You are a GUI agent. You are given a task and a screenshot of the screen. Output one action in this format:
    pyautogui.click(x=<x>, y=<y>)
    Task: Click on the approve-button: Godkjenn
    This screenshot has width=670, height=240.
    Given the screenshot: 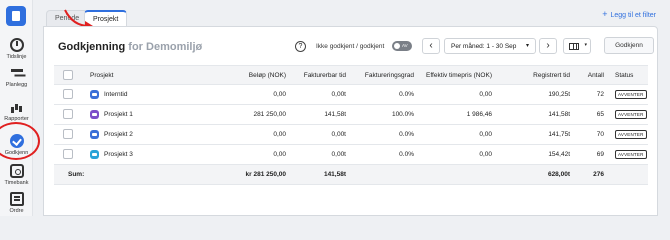 What is the action you would take?
    pyautogui.click(x=629, y=45)
    